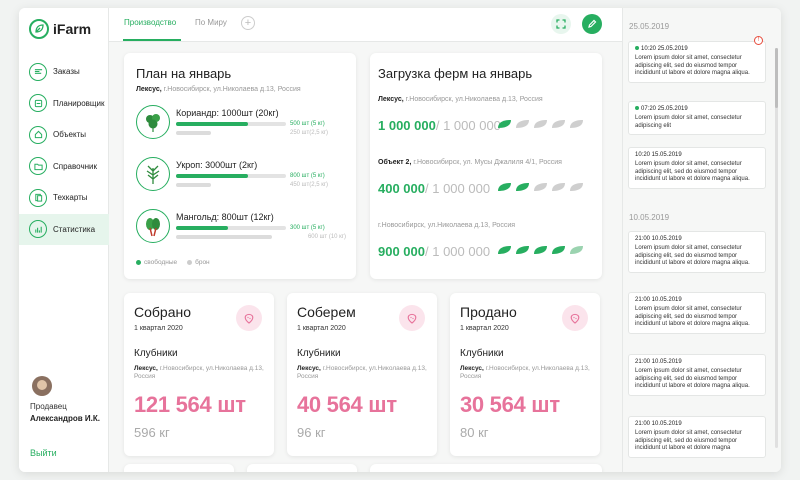 This screenshot has height=480, width=800. I want to click on fullscreen-button, so click(561, 24).